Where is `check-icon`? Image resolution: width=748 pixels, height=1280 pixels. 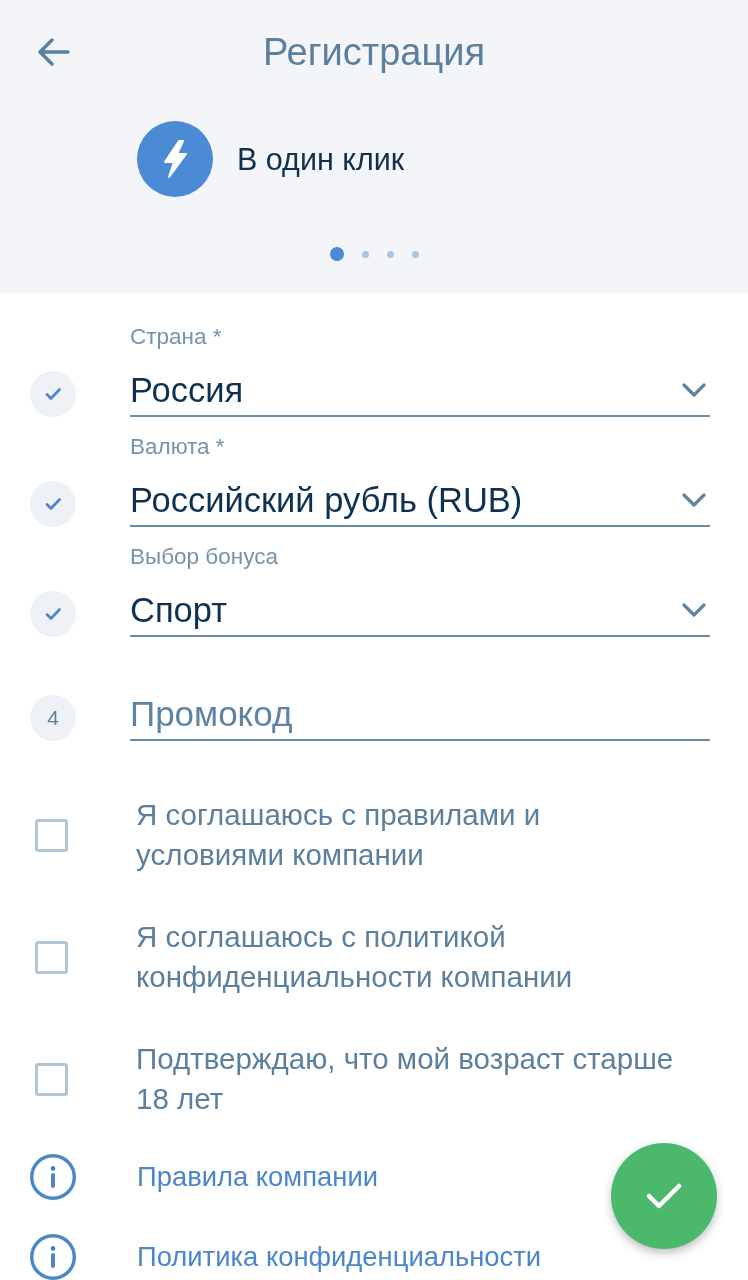
check-icon is located at coordinates (664, 1196).